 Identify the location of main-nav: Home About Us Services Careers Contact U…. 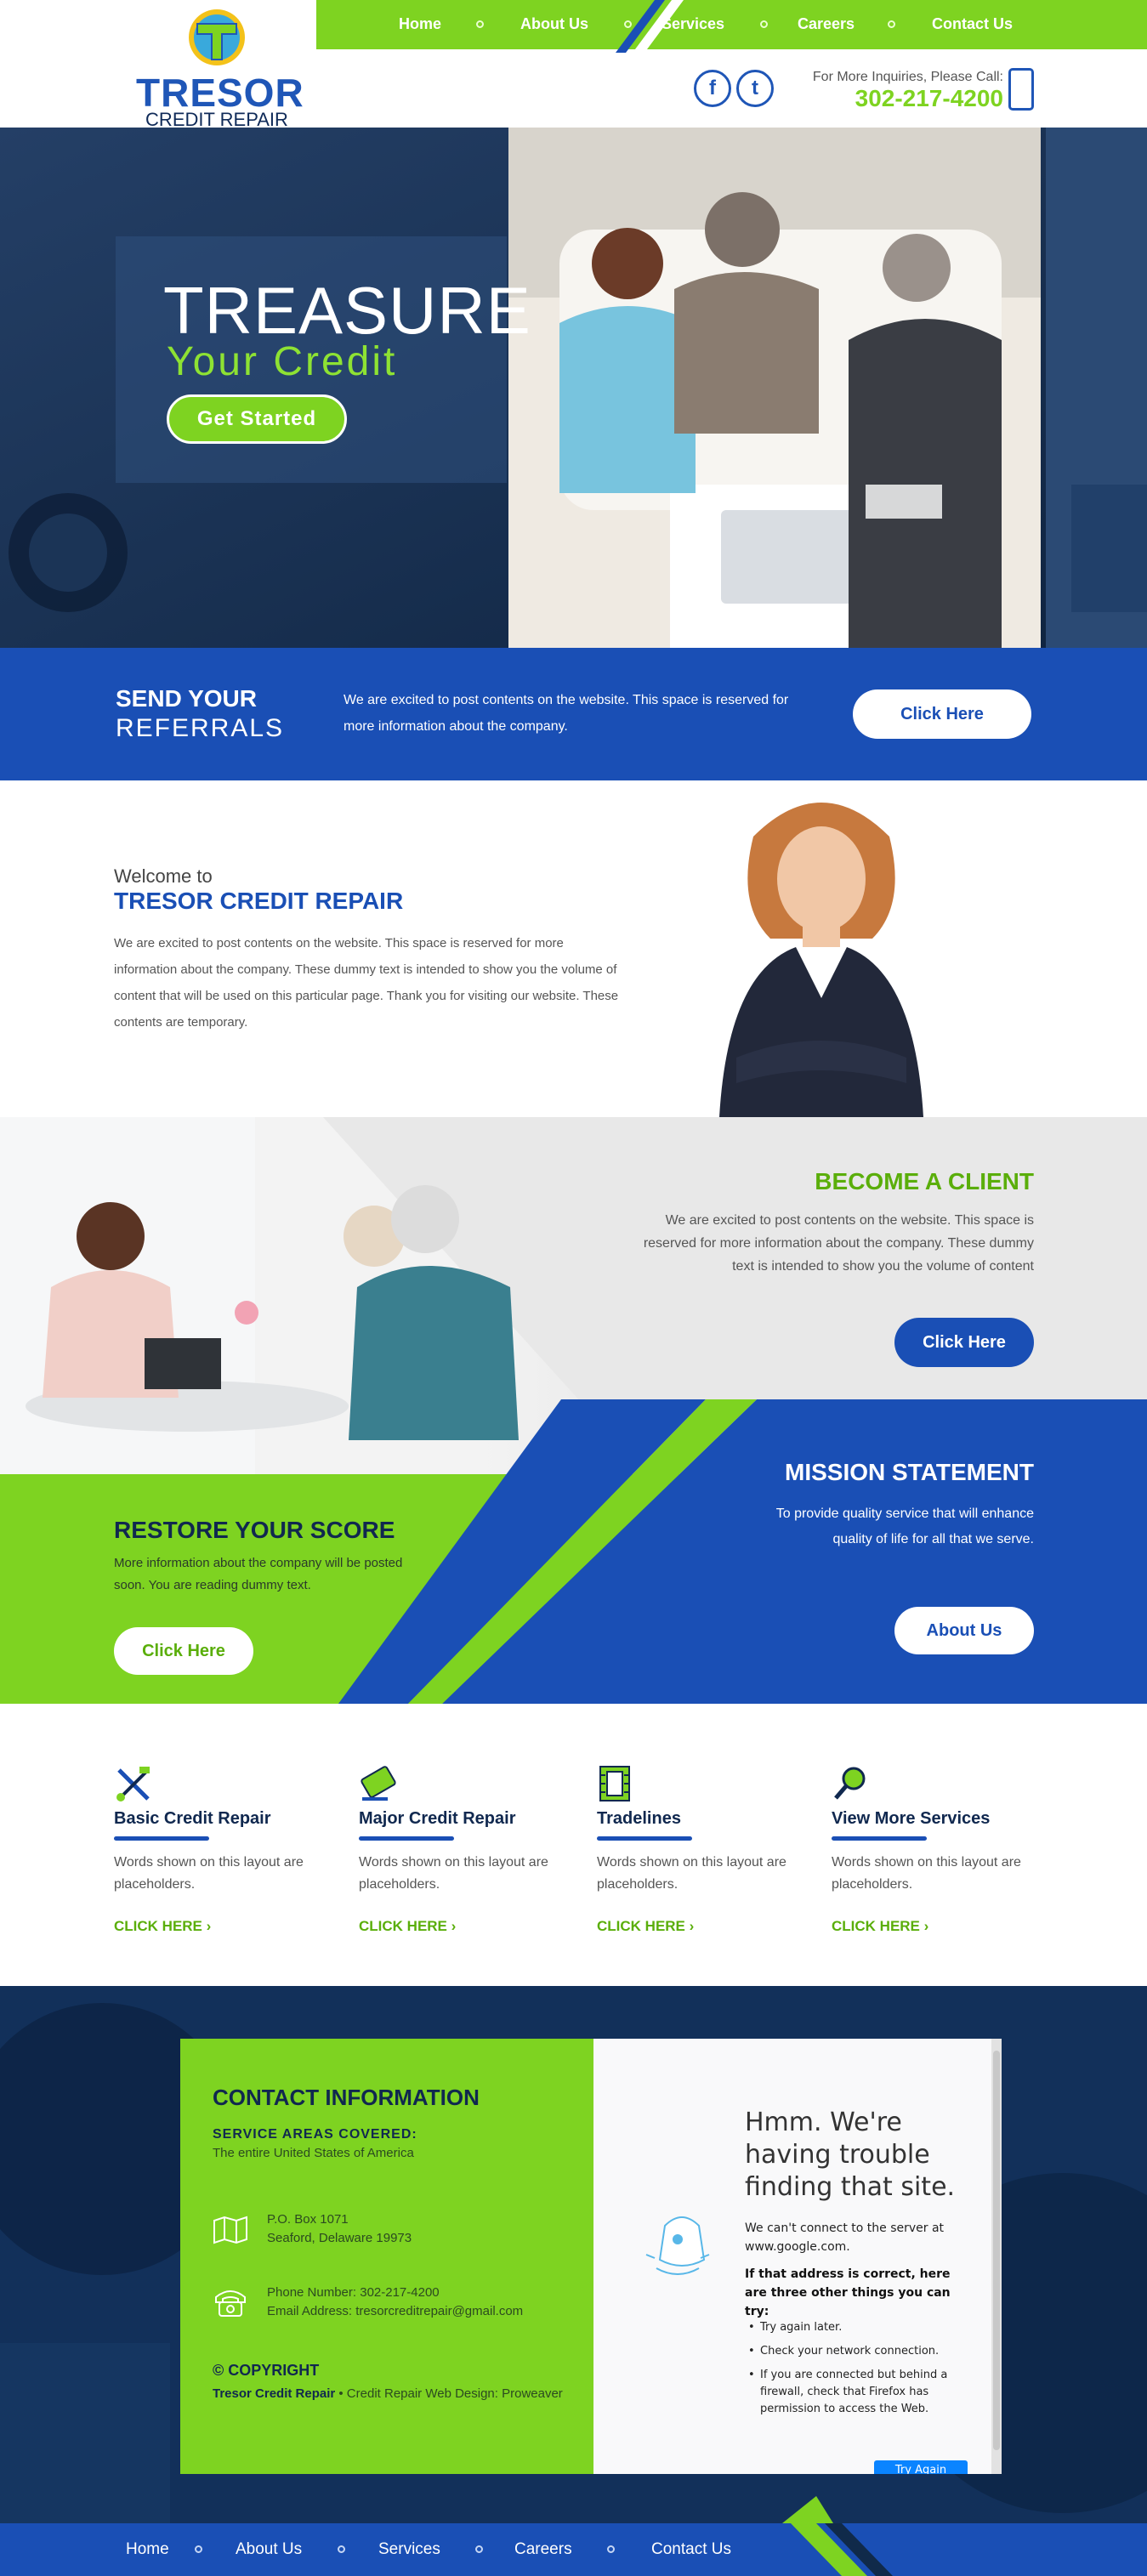
(731, 27).